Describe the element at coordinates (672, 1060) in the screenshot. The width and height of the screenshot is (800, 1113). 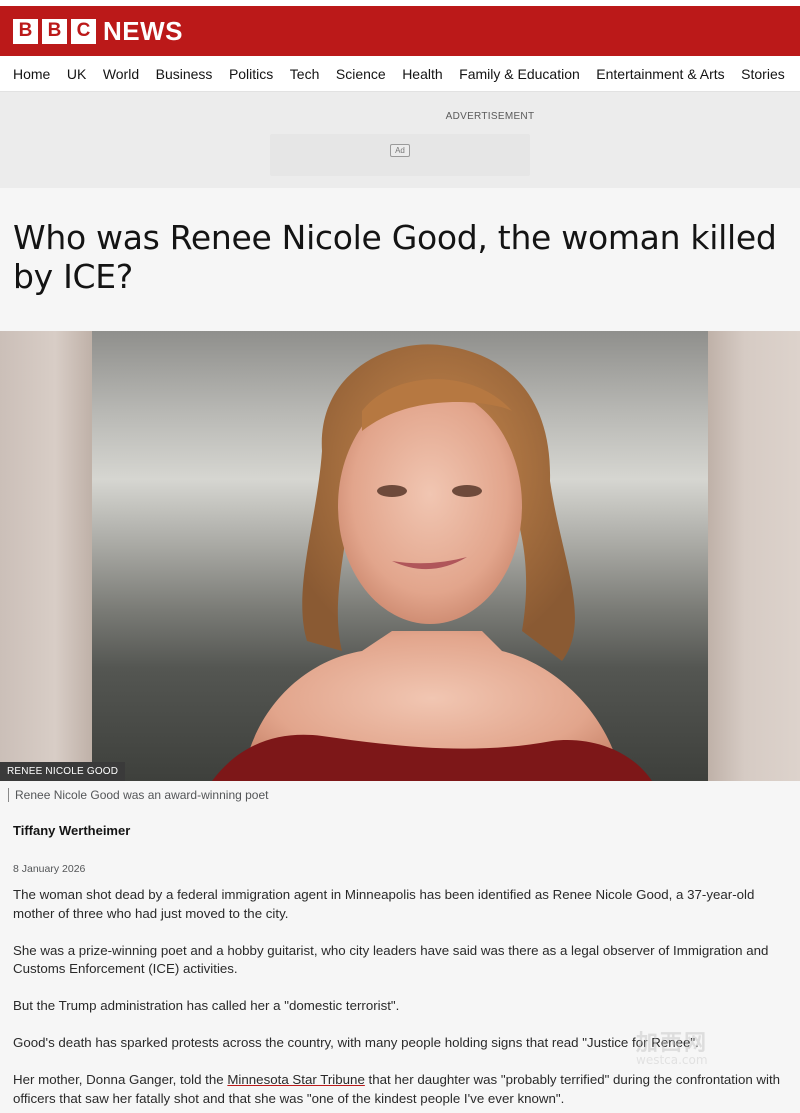
I see `watermark-en-text: westca.com` at that location.